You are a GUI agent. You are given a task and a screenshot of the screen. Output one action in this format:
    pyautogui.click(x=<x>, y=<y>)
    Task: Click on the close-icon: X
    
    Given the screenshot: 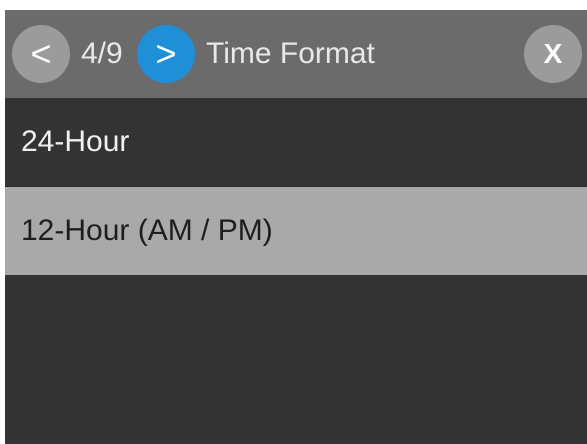 What is the action you would take?
    pyautogui.click(x=553, y=53)
    